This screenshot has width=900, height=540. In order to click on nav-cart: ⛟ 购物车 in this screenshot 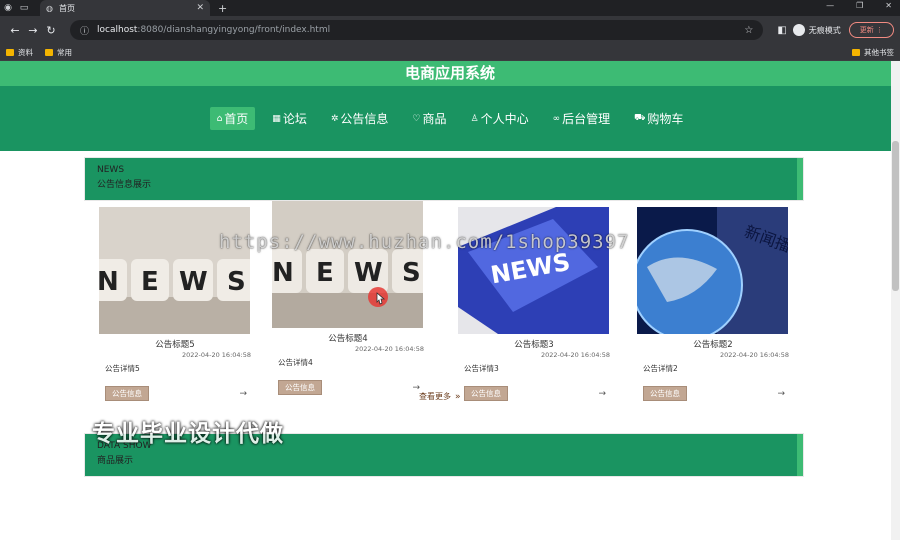, I will do `click(658, 118)`.